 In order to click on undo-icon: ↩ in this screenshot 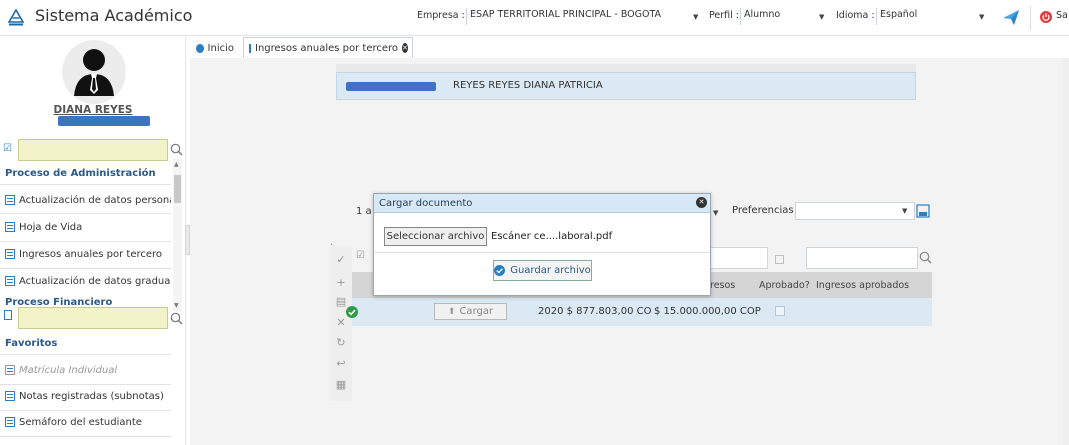, I will do `click(341, 364)`.